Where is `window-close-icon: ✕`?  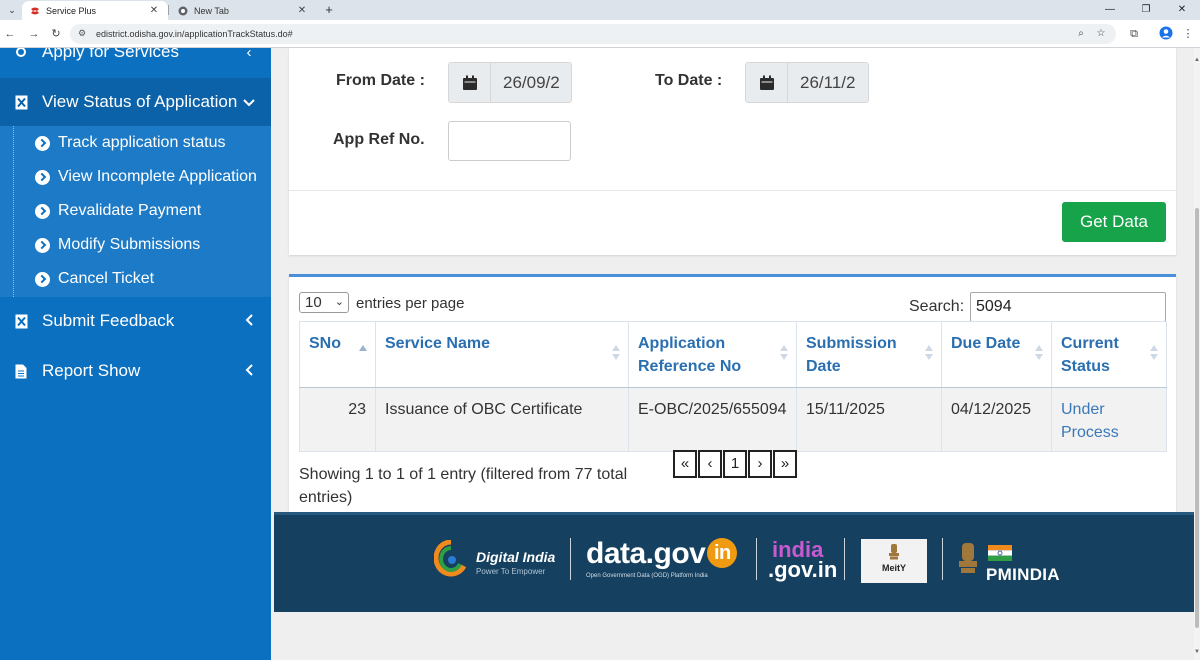 window-close-icon: ✕ is located at coordinates (1182, 10).